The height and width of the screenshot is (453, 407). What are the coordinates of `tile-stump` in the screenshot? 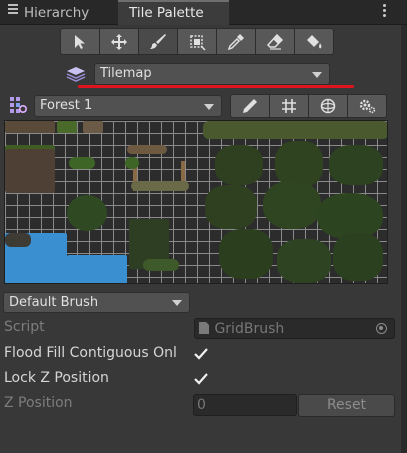 It's located at (93, 127).